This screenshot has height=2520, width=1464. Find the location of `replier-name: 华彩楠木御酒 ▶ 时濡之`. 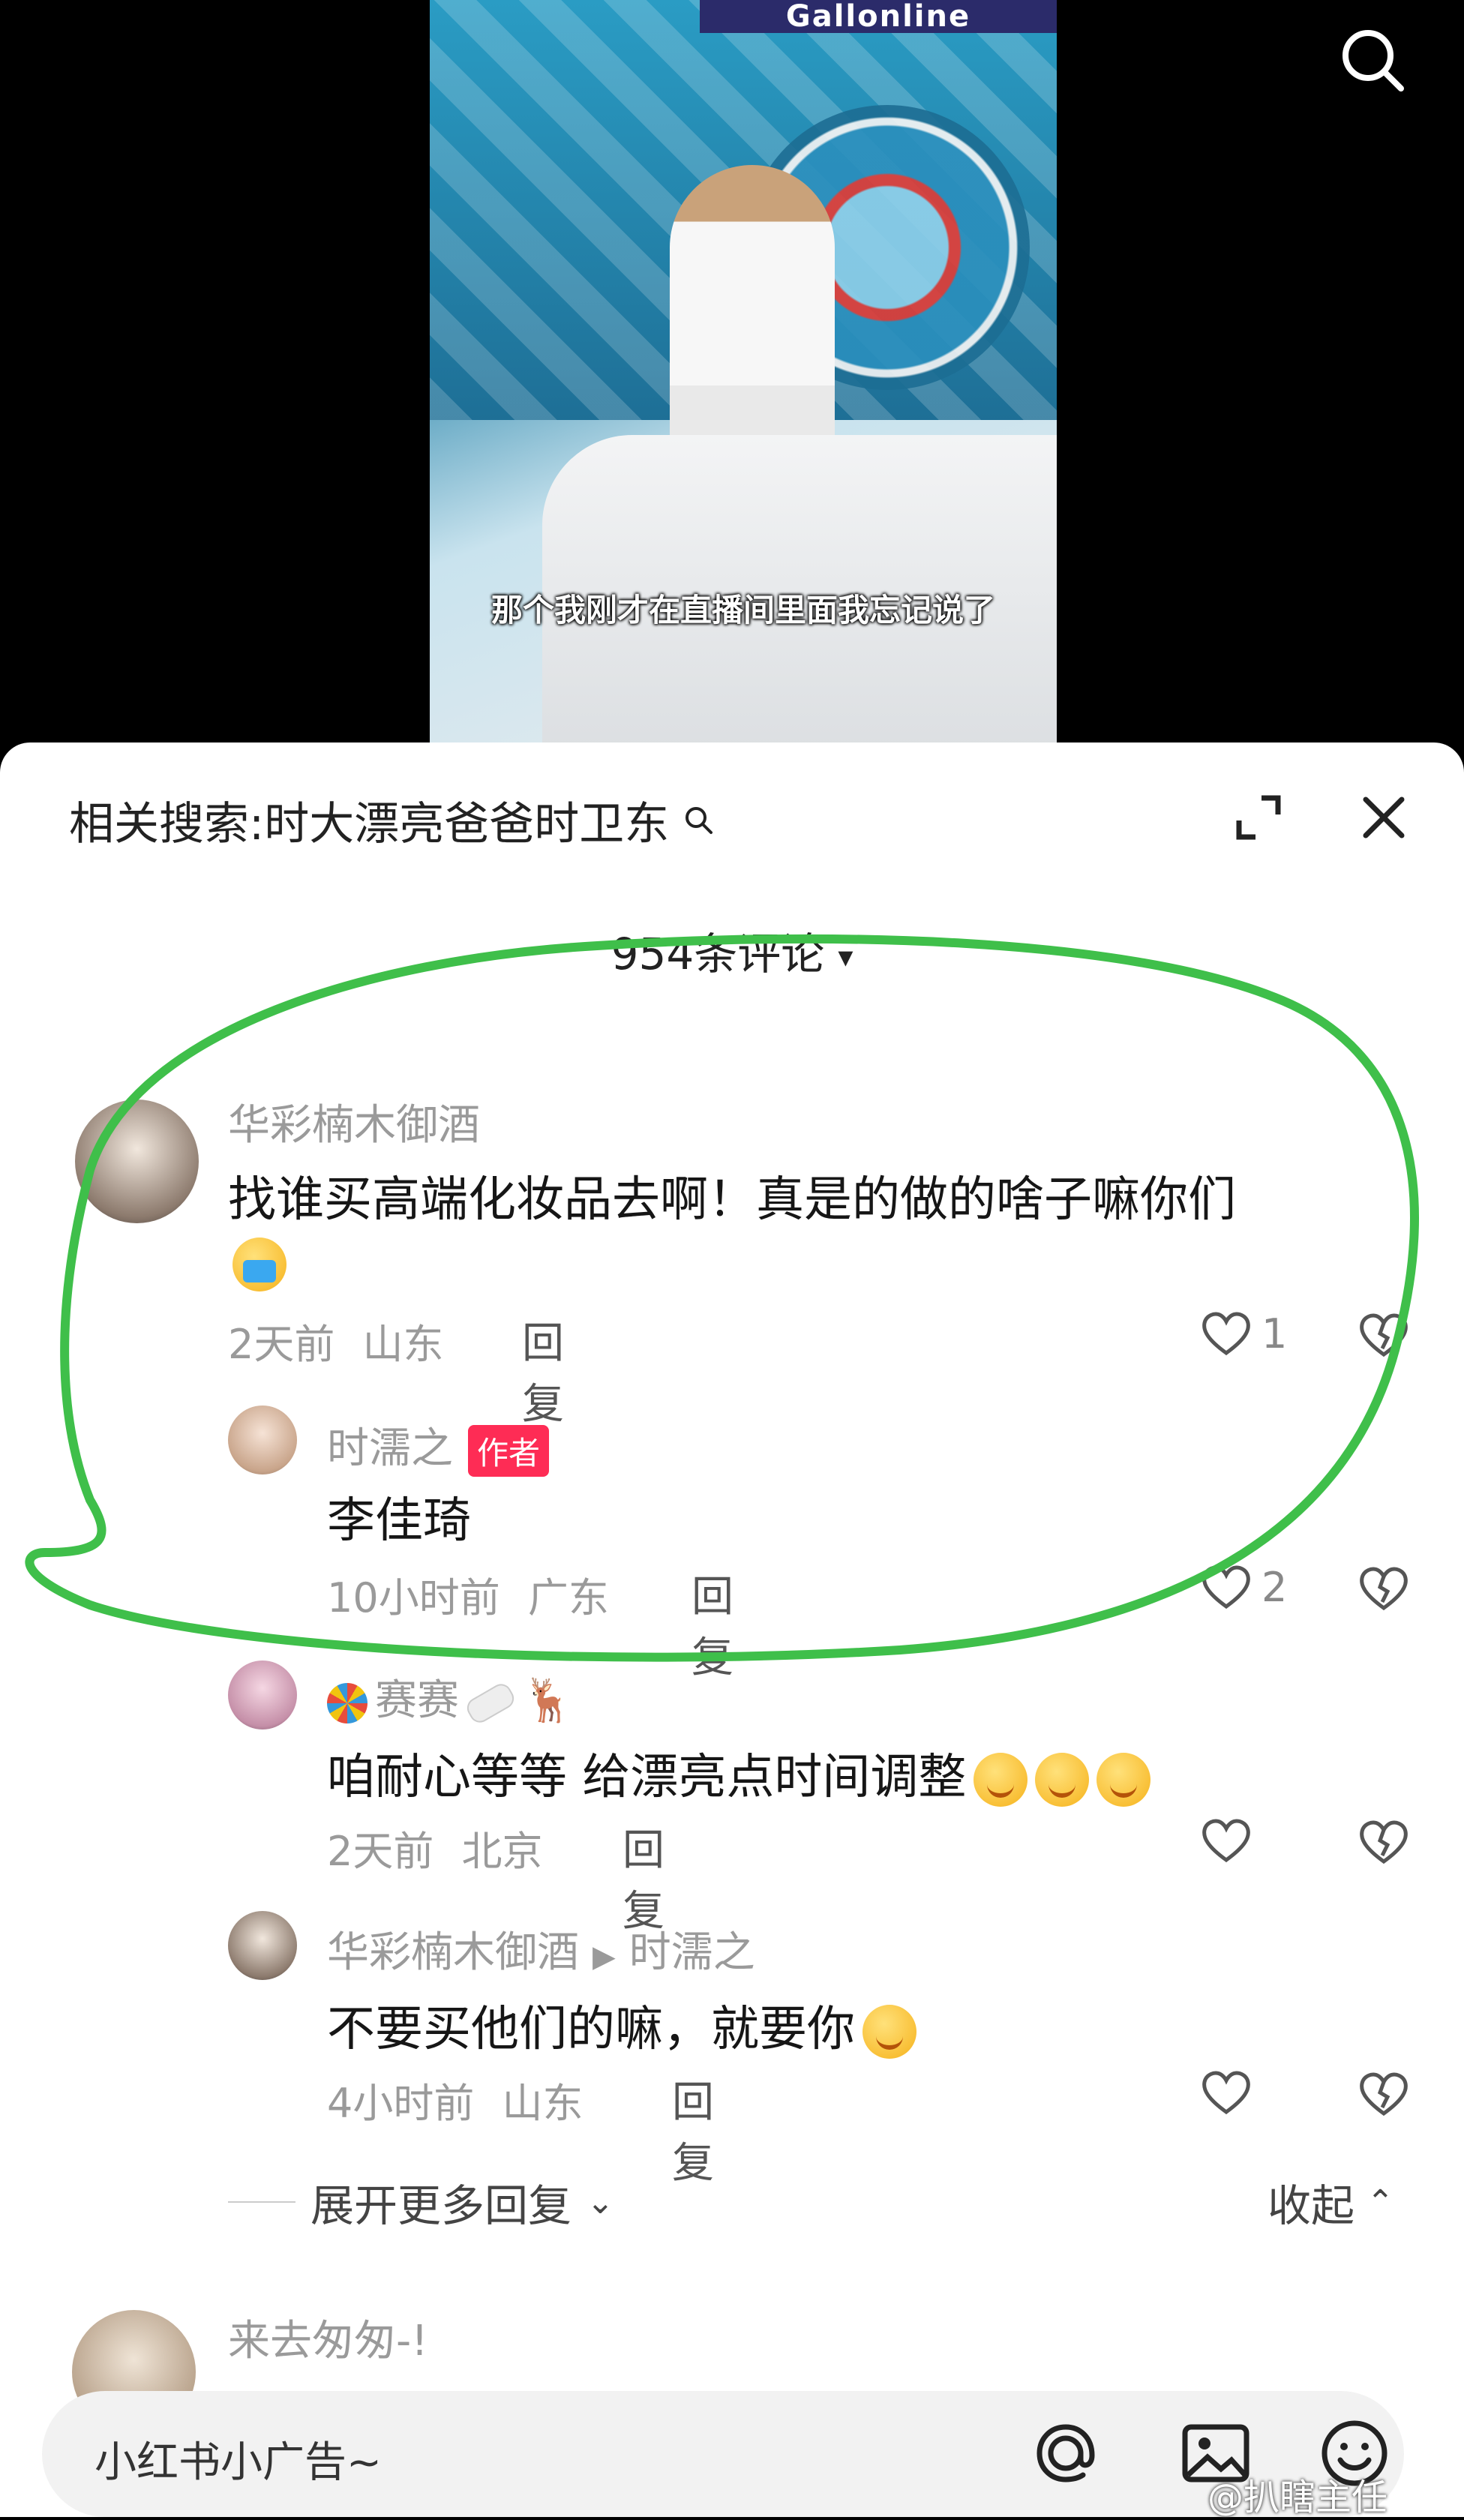

replier-name: 华彩楠木御酒 ▶ 时濡之 is located at coordinates (541, 1948).